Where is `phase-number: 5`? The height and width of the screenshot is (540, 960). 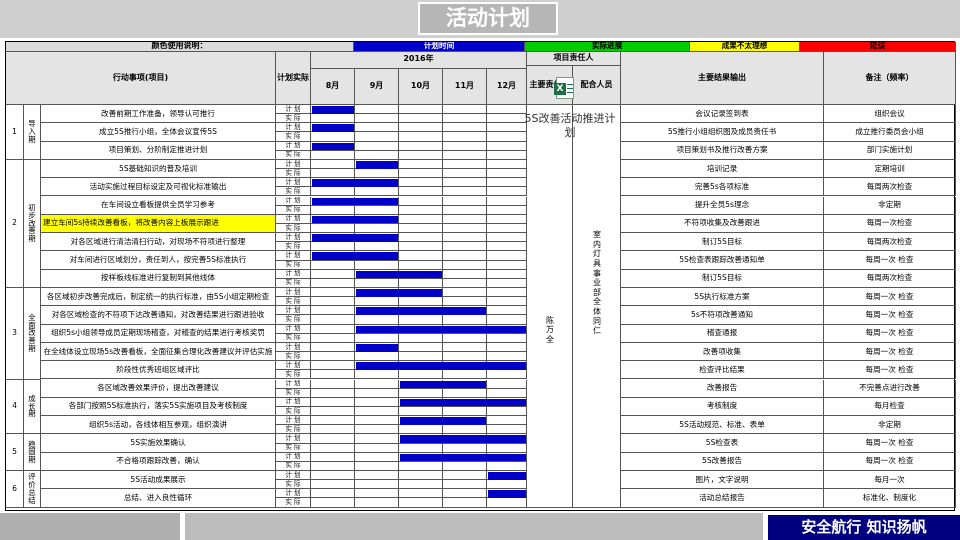
phase-number: 5 is located at coordinates (15, 452).